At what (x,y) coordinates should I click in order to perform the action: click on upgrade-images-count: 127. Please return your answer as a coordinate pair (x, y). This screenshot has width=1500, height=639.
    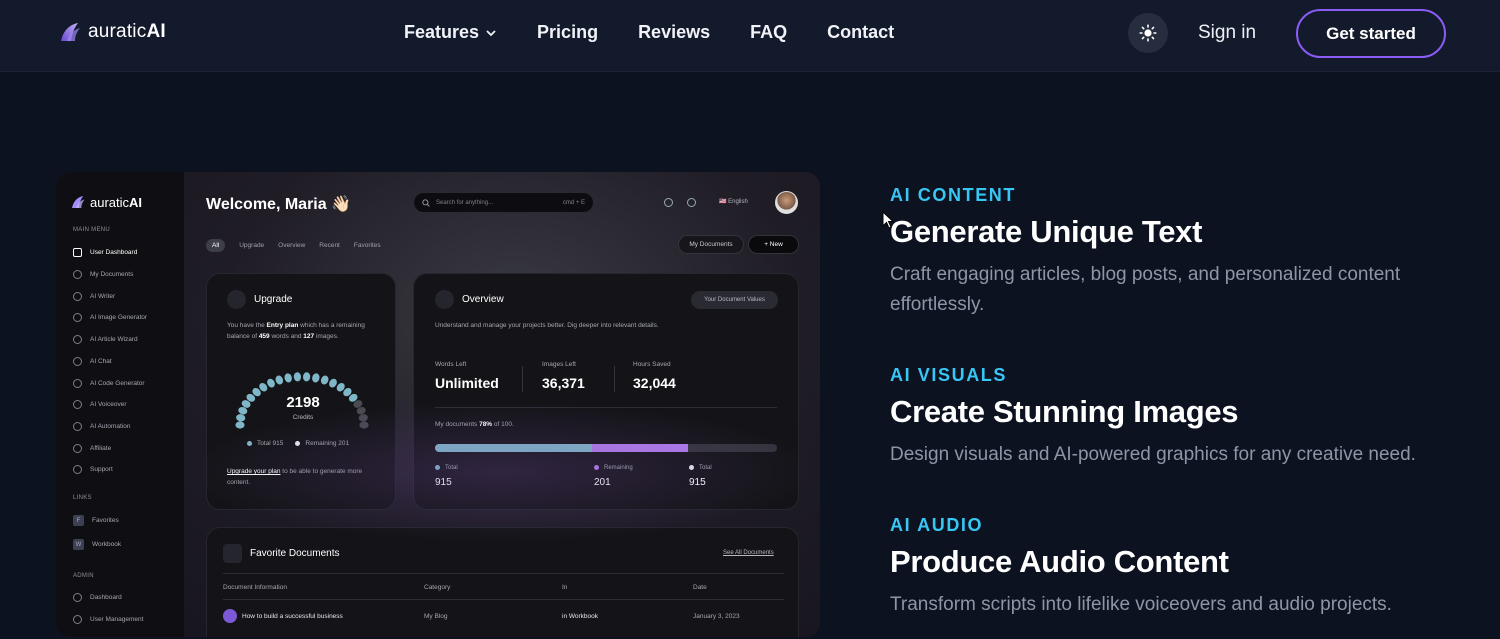
    Looking at the image, I should click on (309, 336).